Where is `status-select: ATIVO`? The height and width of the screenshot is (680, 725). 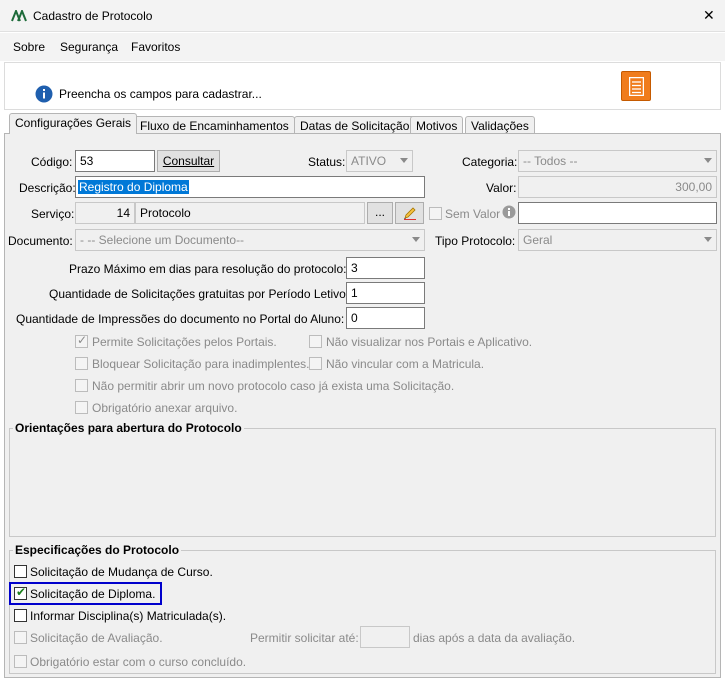 status-select: ATIVO is located at coordinates (379, 161).